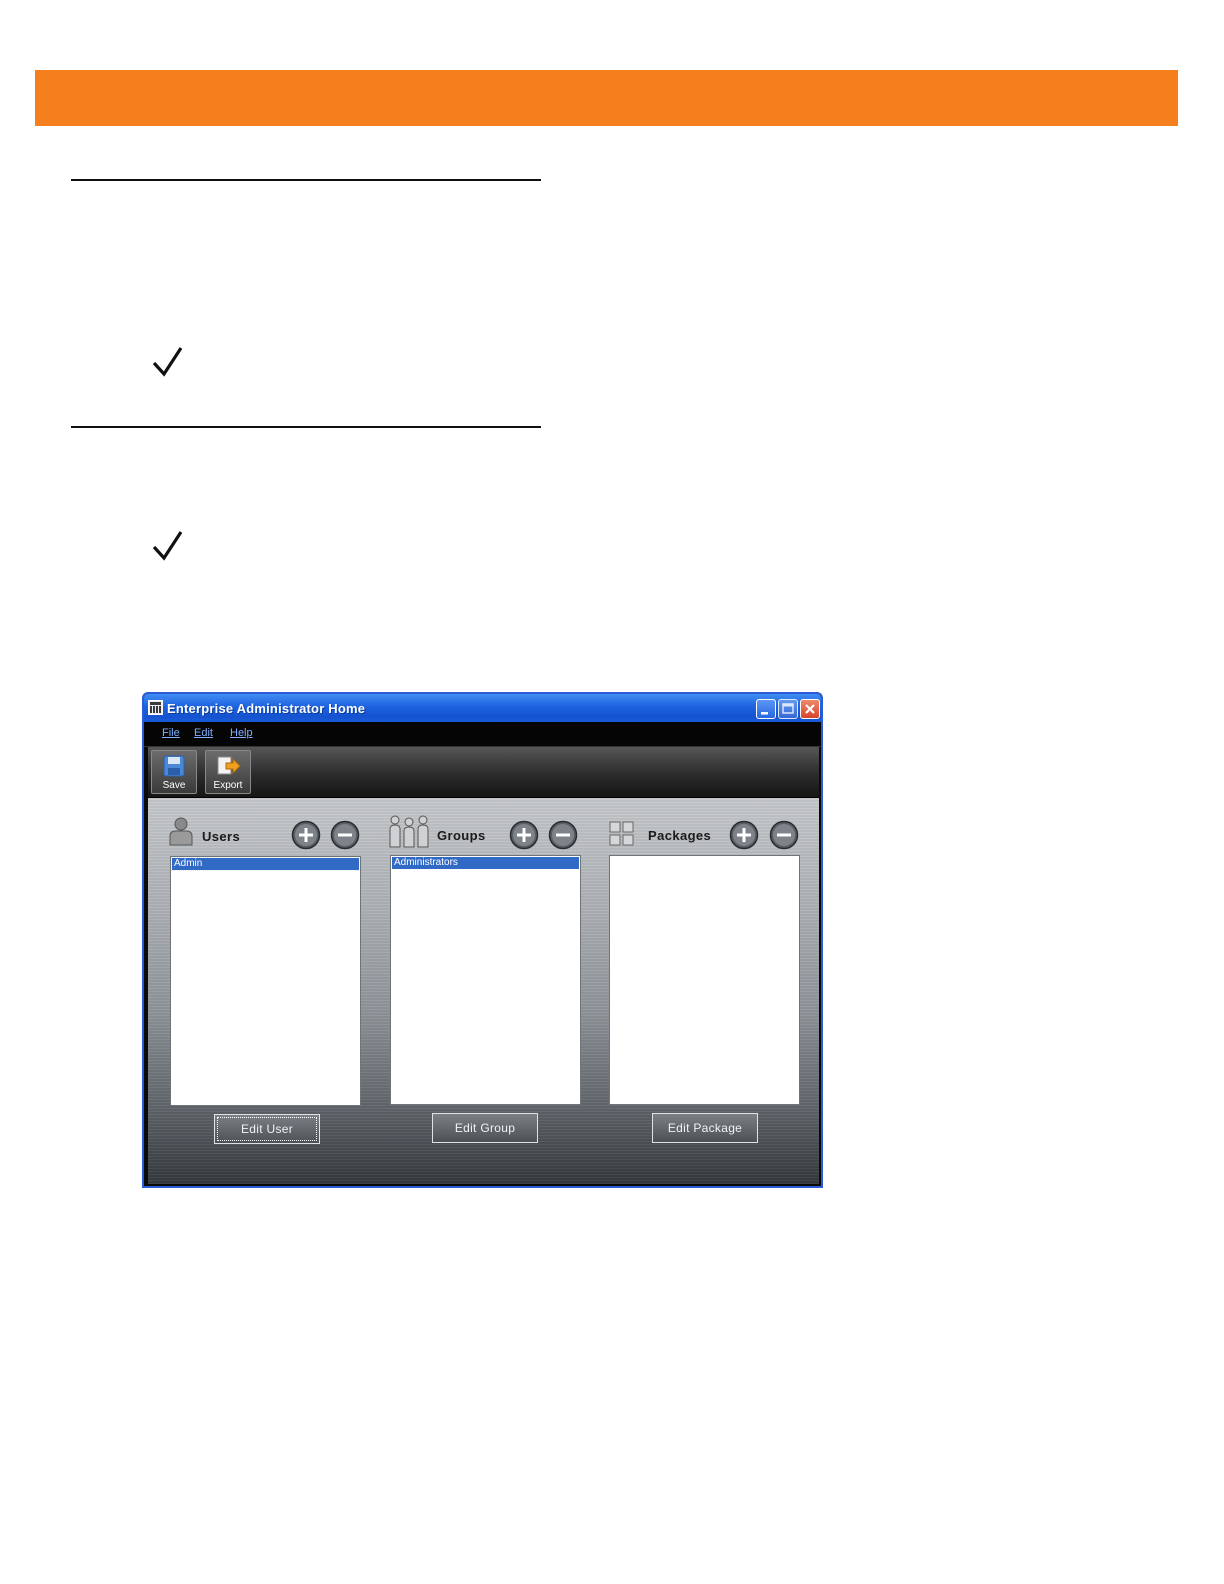  I want to click on maximize-button, so click(788, 709).